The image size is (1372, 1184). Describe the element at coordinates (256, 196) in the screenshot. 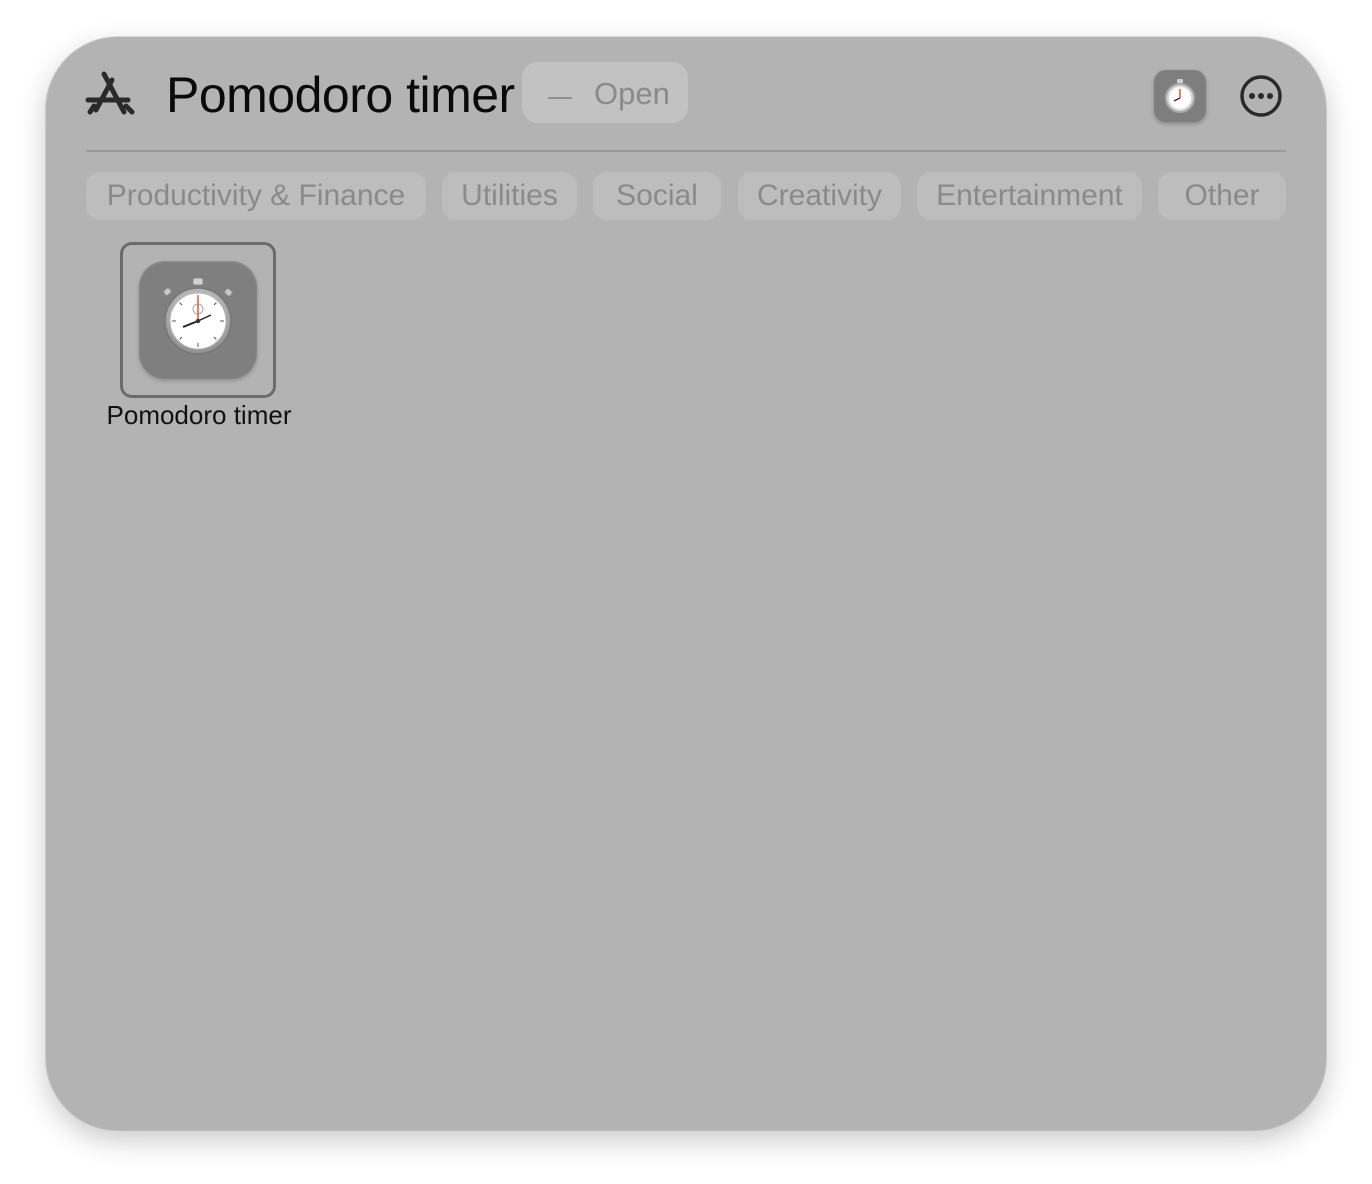

I see `tab-productivity-finance: Productivity & Finance` at that location.